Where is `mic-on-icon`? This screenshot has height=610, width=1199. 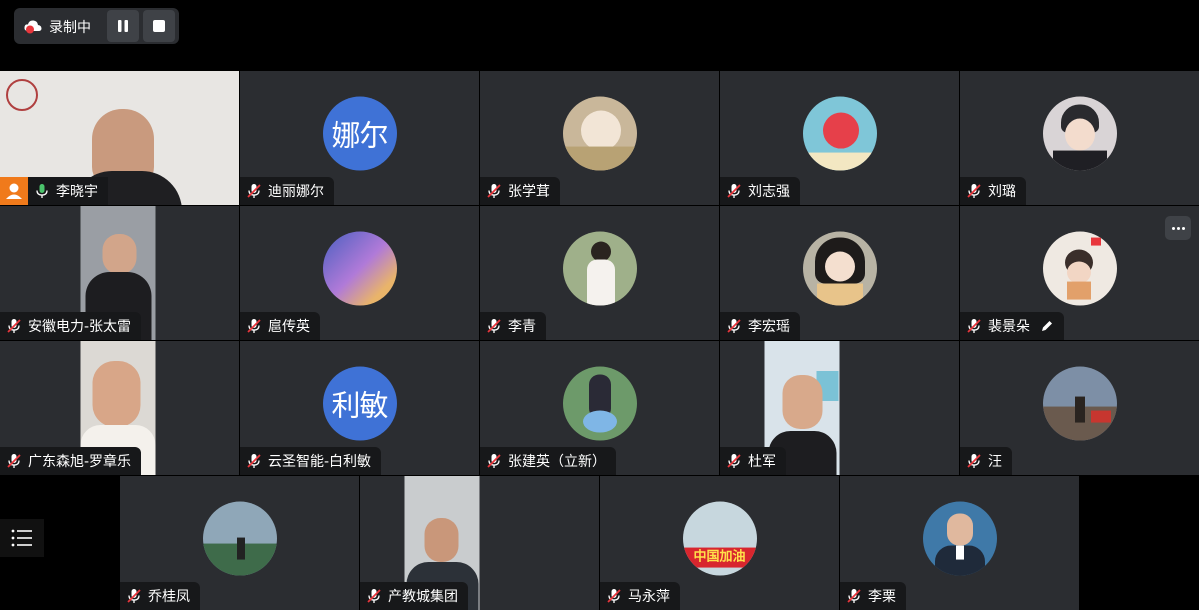
mic-on-icon is located at coordinates (42, 191).